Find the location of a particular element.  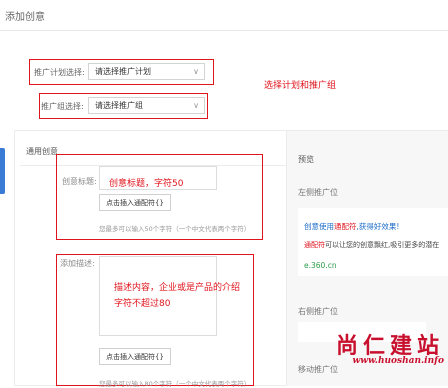

preview-title: 预览 is located at coordinates (306, 159).